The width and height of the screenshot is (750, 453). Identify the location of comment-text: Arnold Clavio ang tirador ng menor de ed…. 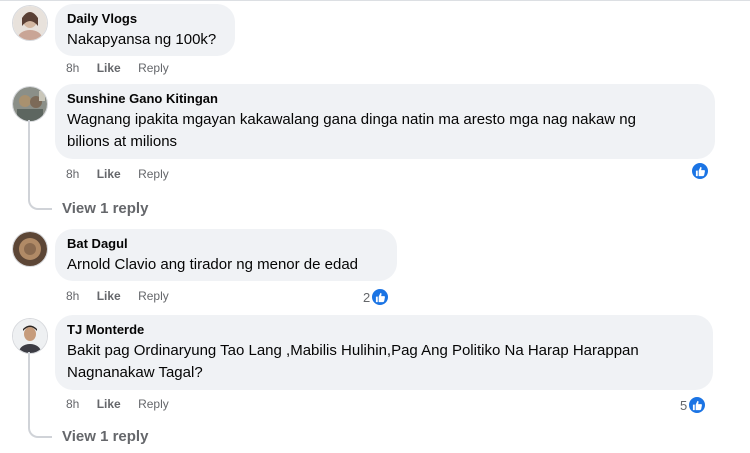
(213, 264).